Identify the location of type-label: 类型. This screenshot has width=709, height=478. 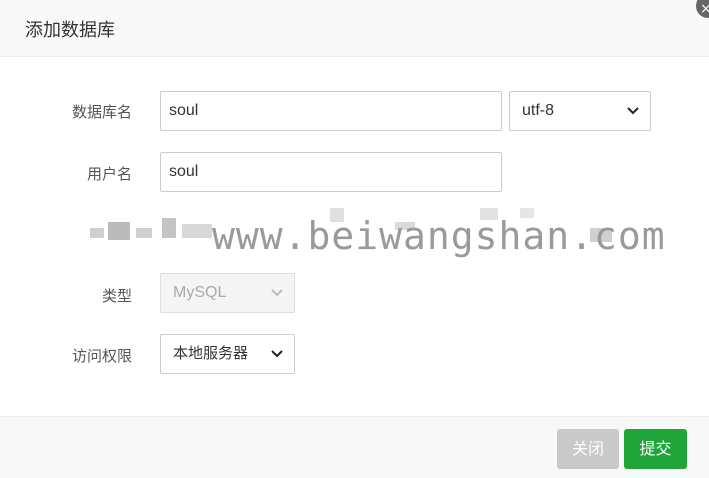
(116, 296).